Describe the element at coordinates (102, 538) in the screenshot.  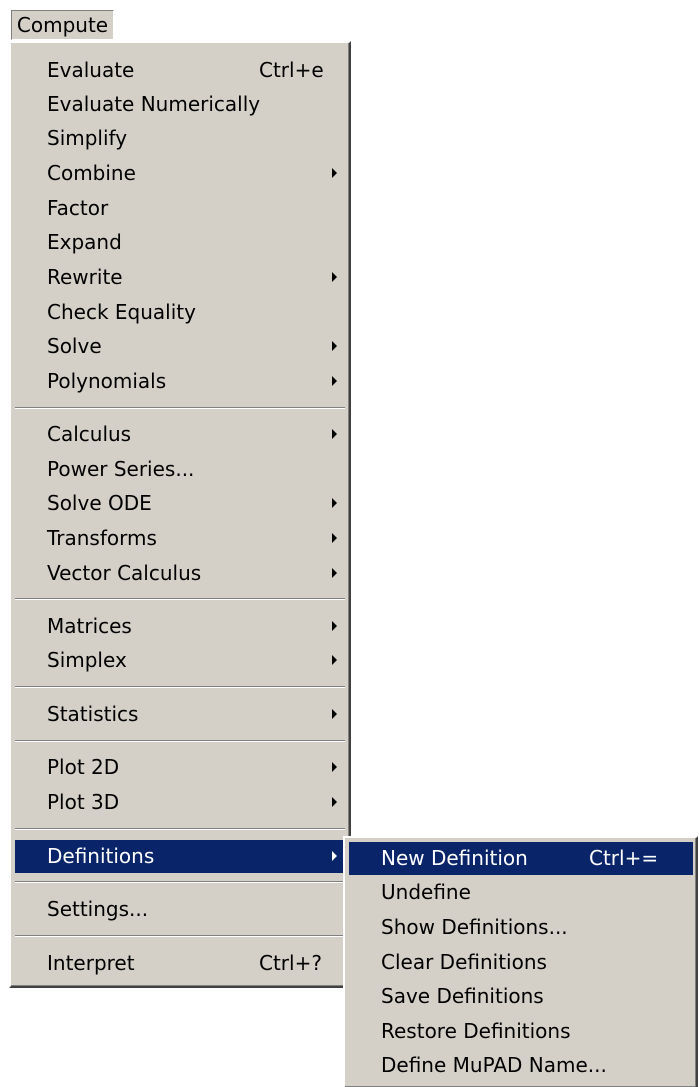
I see `menu-item-label: Transforms` at that location.